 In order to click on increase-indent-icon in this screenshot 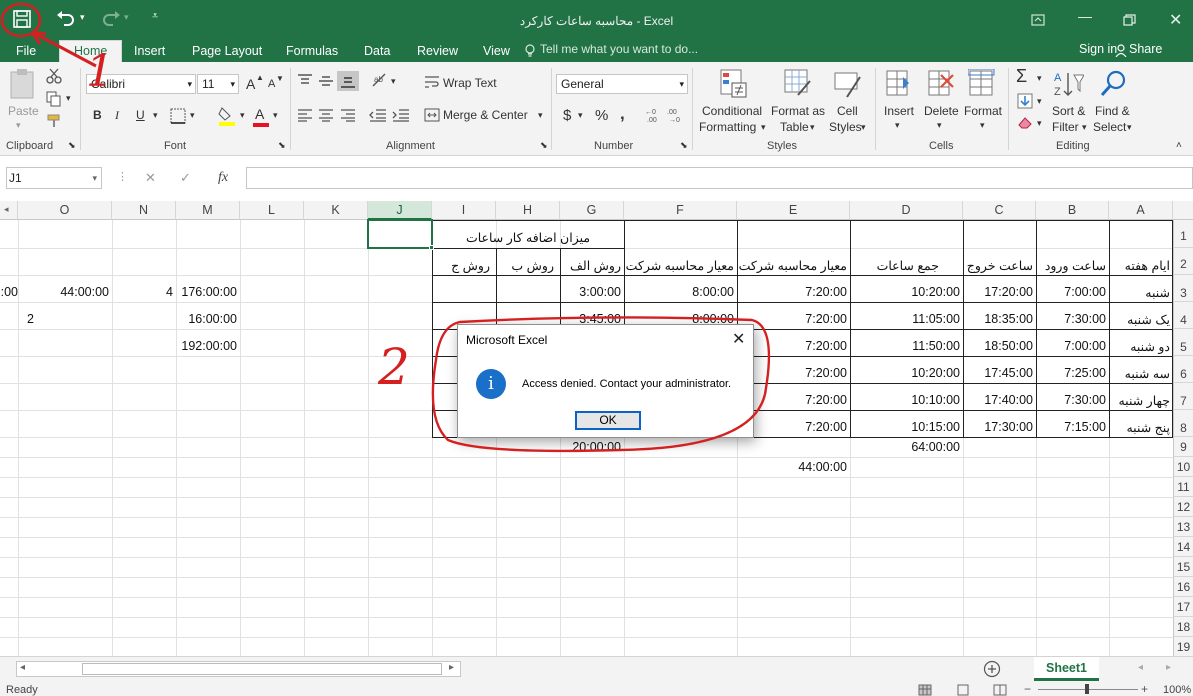, I will do `click(401, 115)`.